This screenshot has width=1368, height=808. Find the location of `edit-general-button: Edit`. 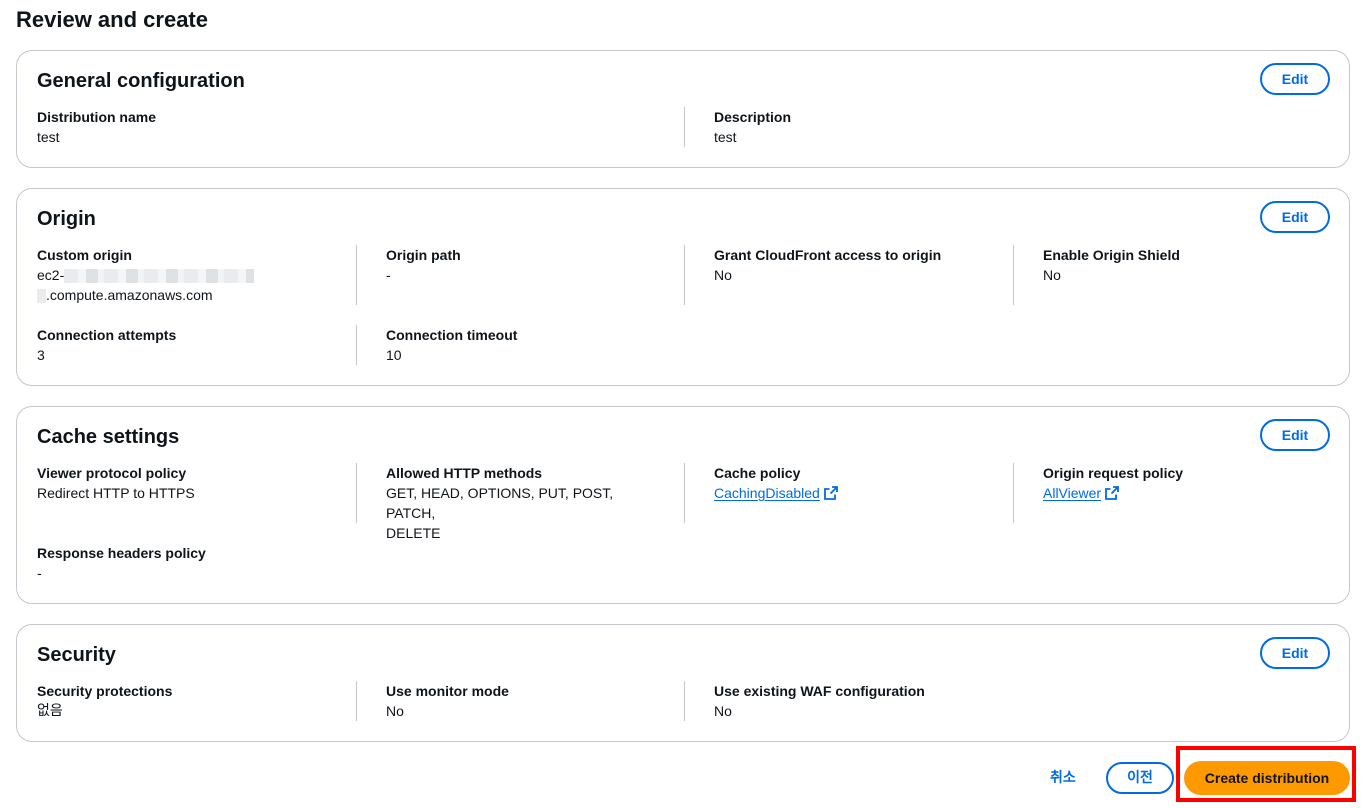

edit-general-button: Edit is located at coordinates (1295, 79).